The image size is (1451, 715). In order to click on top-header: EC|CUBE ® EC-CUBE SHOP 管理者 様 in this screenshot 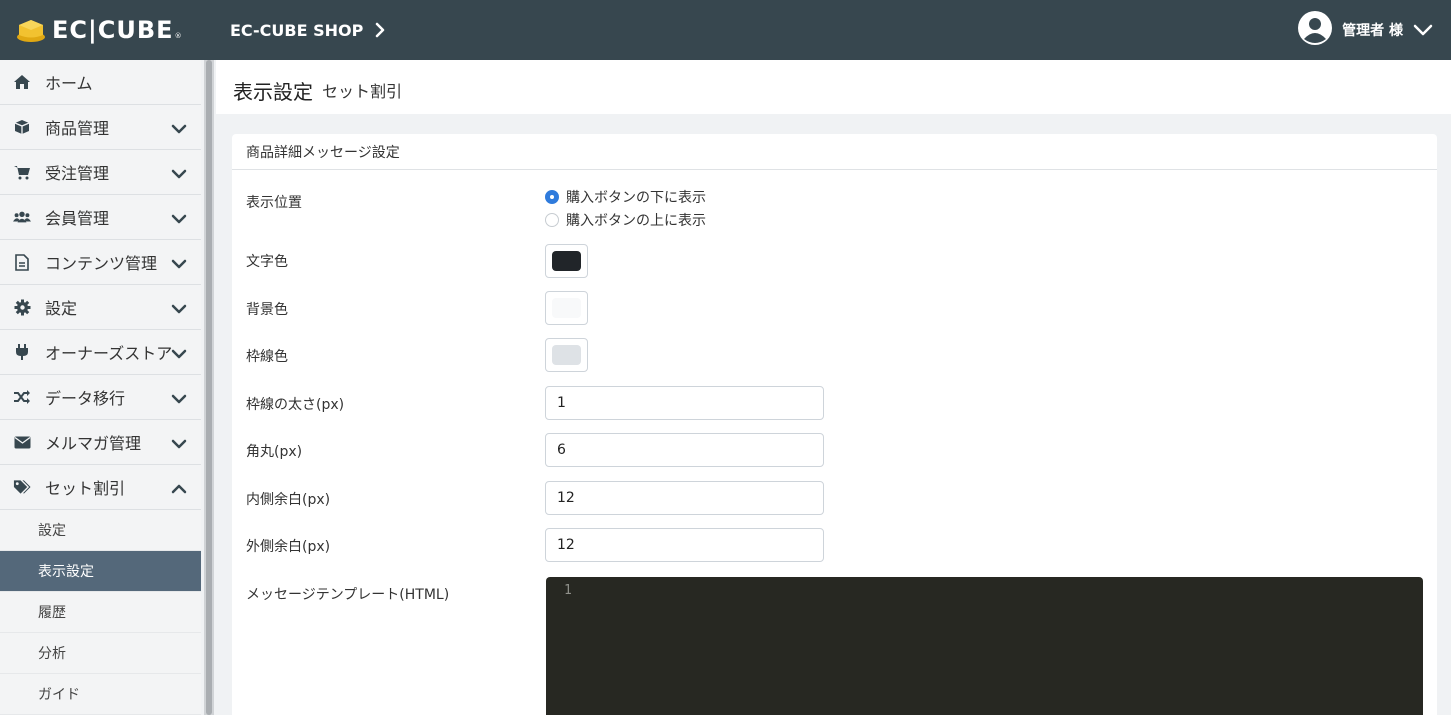, I will do `click(725, 30)`.